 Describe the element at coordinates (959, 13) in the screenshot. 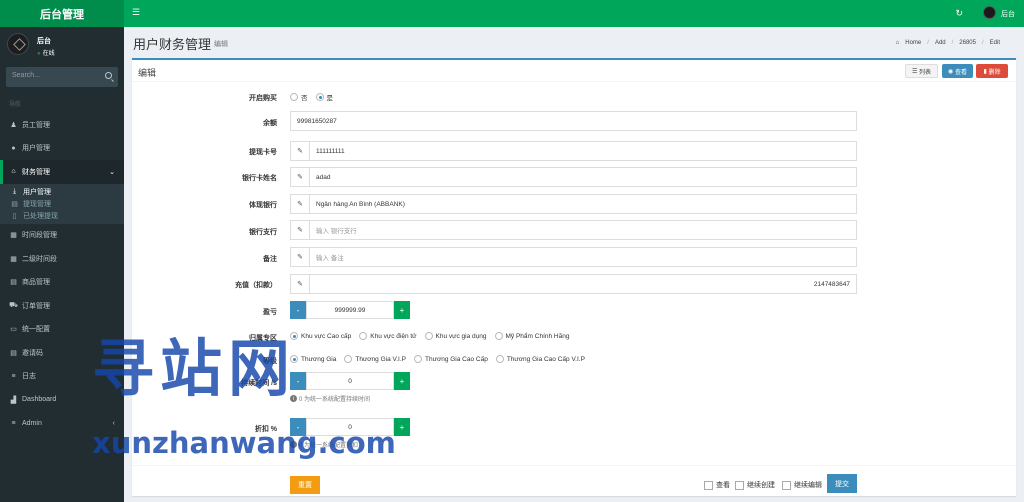

I see `refresh-icon: ↻` at that location.